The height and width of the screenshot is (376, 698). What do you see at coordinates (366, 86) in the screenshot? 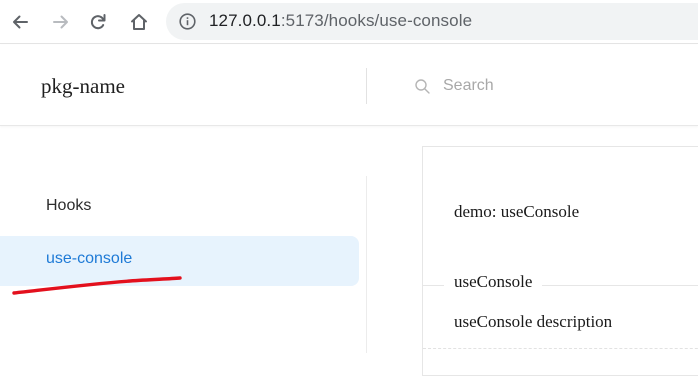
I see `header-divider` at bounding box center [366, 86].